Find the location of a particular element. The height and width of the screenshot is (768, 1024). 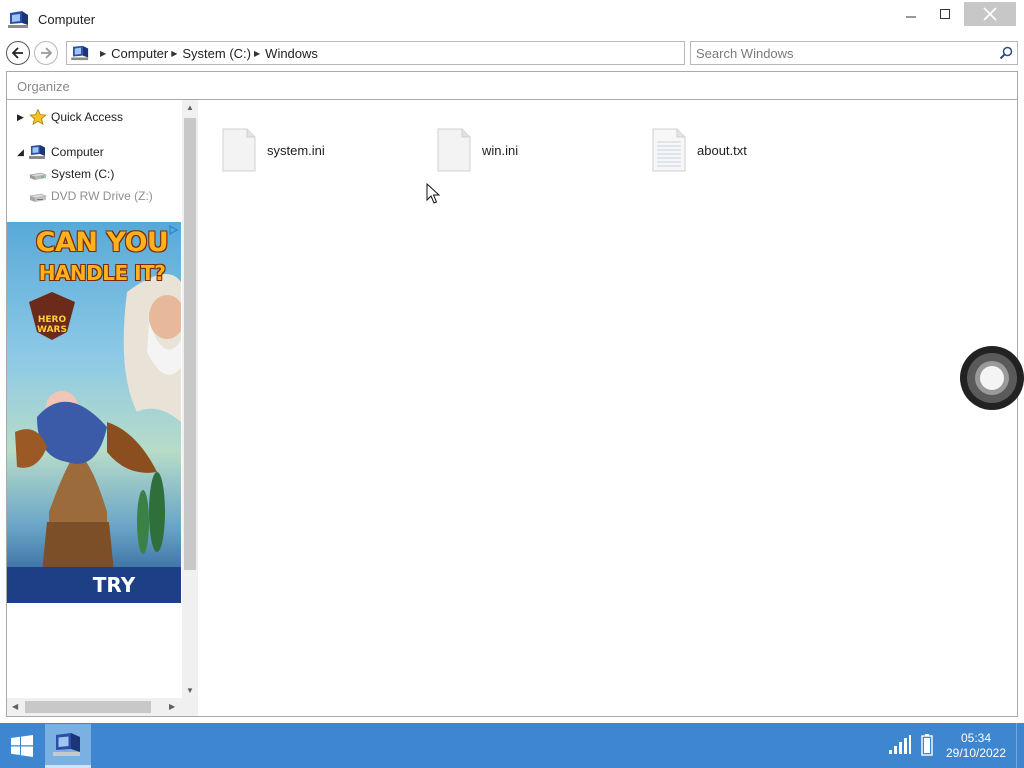

taskbar: 05:34 29/10/2022 is located at coordinates (512, 745).